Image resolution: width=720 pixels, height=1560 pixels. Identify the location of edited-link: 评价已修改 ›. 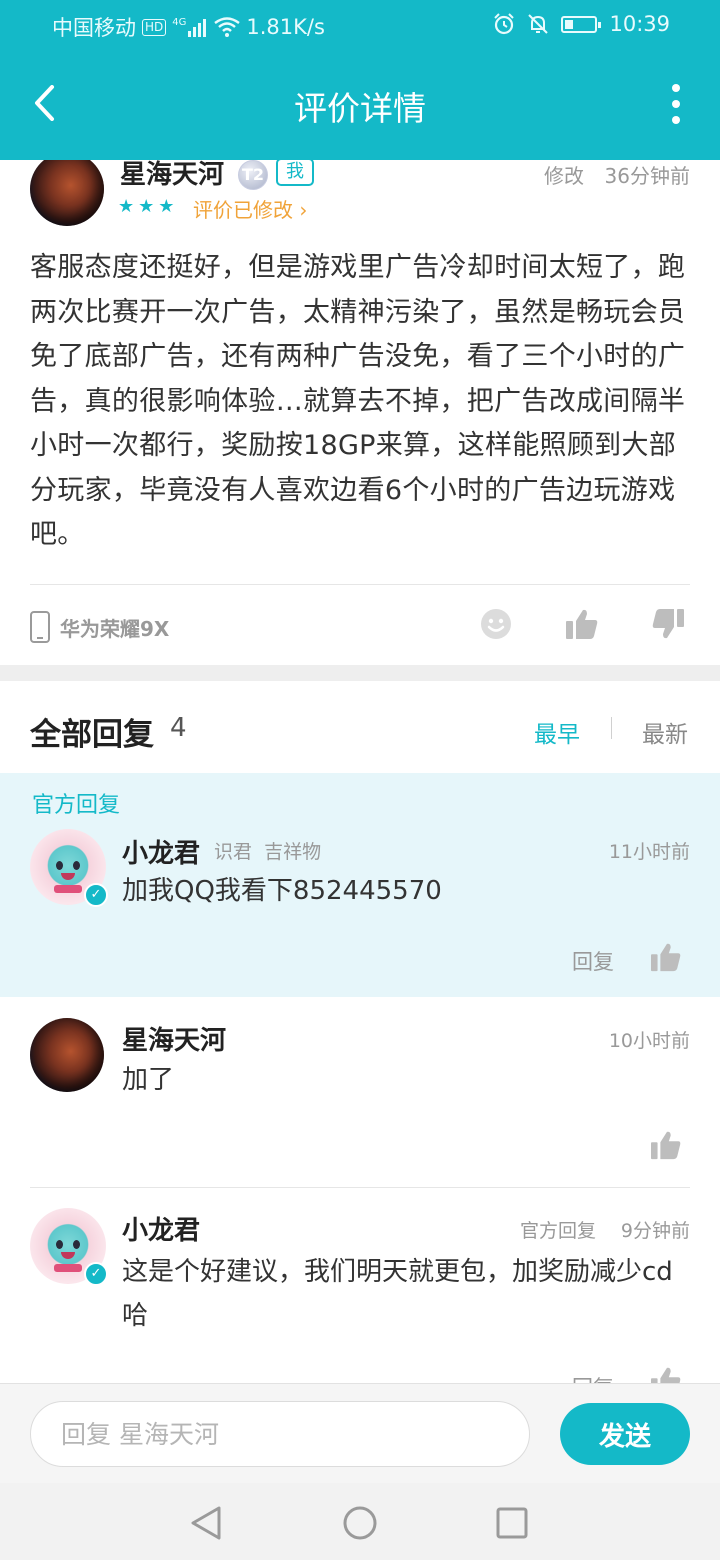
(250, 208).